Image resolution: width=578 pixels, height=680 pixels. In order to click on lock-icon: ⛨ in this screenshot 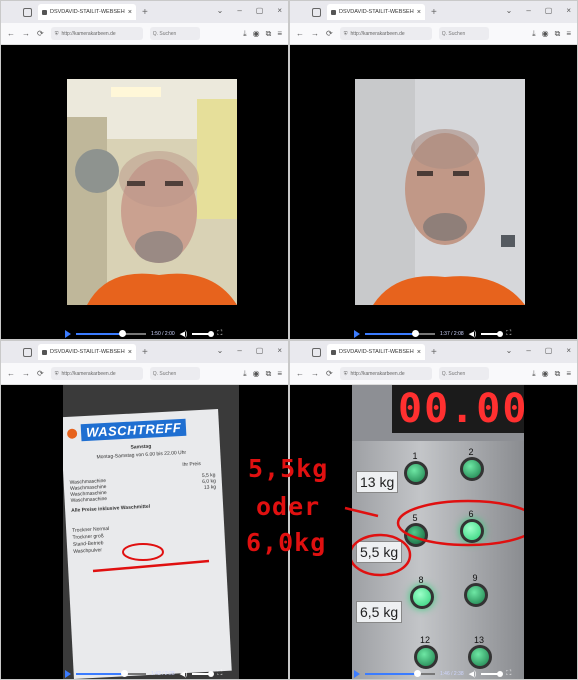, I will do `click(56, 33)`.